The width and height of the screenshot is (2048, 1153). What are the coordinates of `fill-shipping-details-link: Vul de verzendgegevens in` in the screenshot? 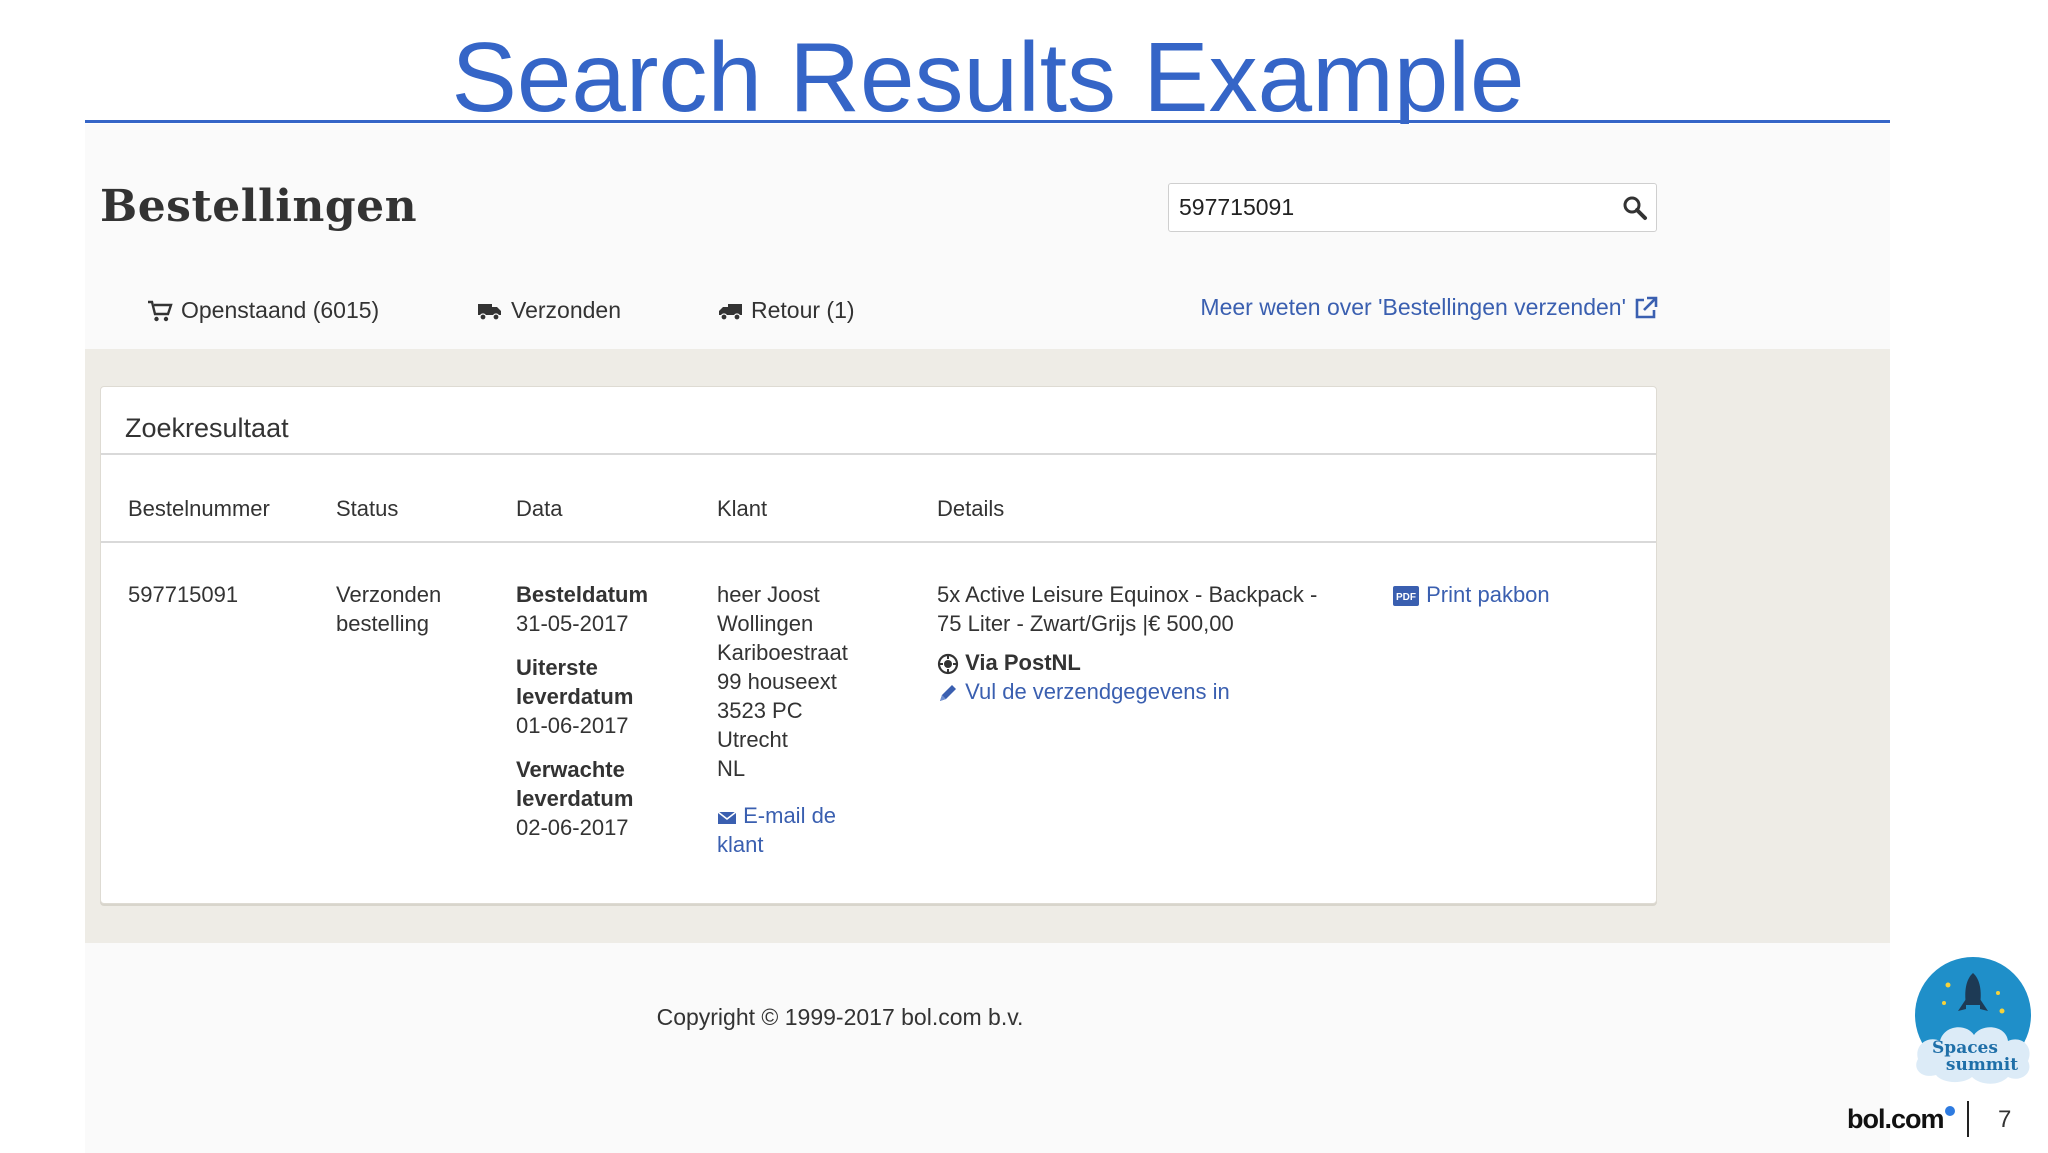 It's located at (1127, 691).